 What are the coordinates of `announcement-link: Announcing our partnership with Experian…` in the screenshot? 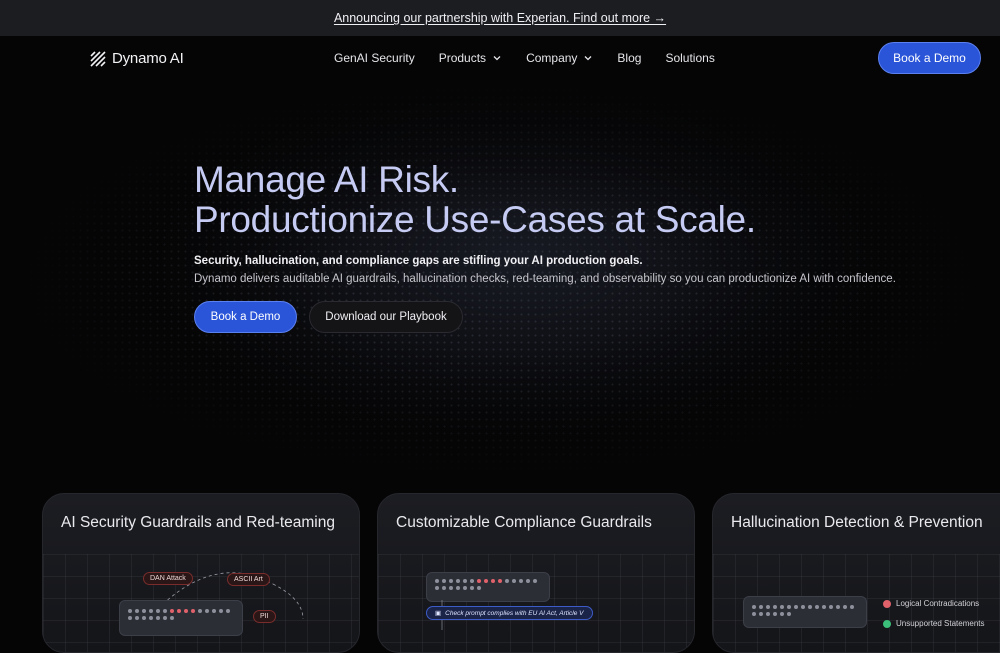 It's located at (500, 18).